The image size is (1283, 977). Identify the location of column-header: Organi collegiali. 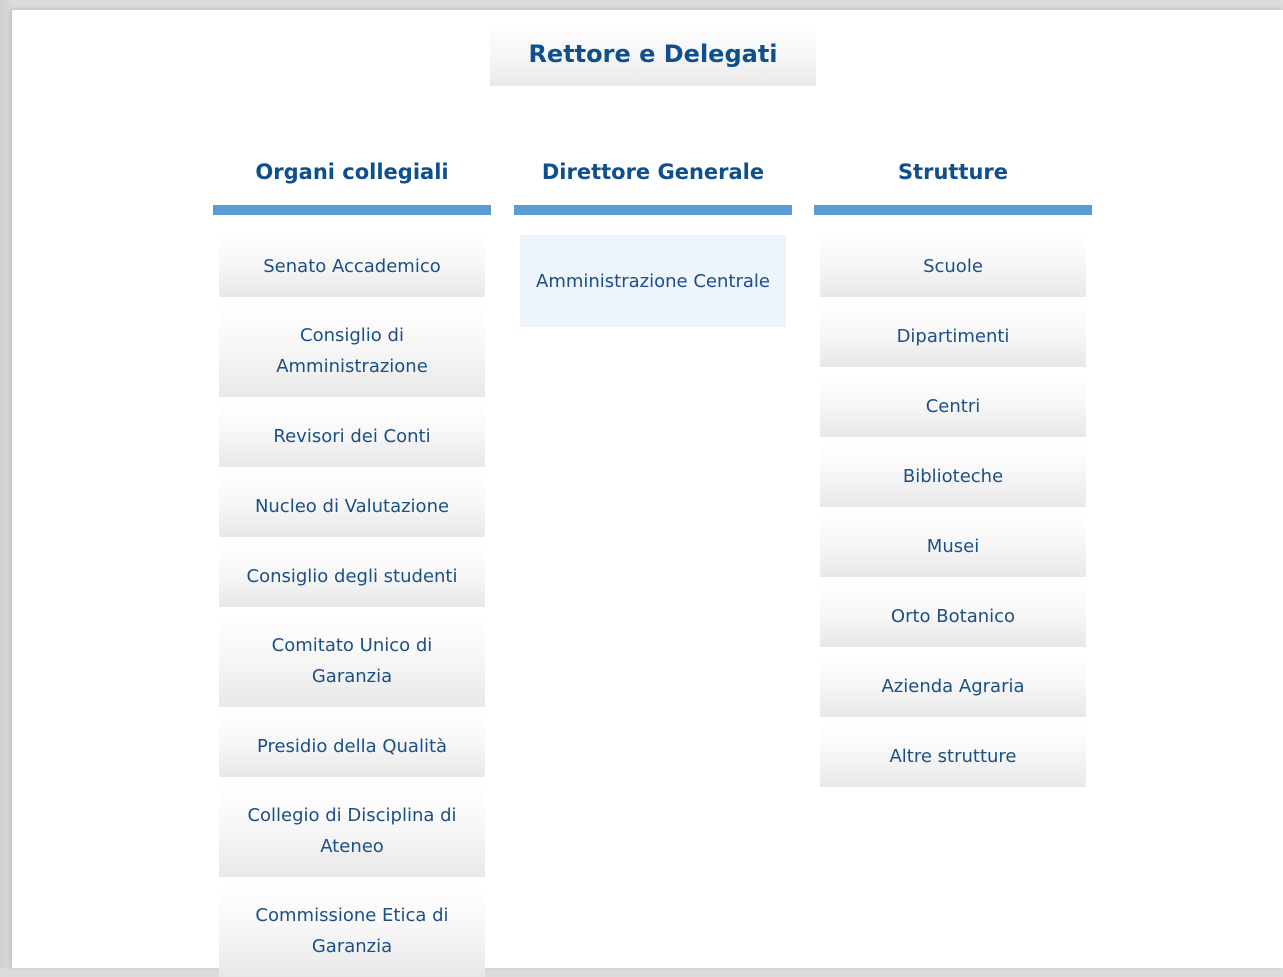
(352, 172).